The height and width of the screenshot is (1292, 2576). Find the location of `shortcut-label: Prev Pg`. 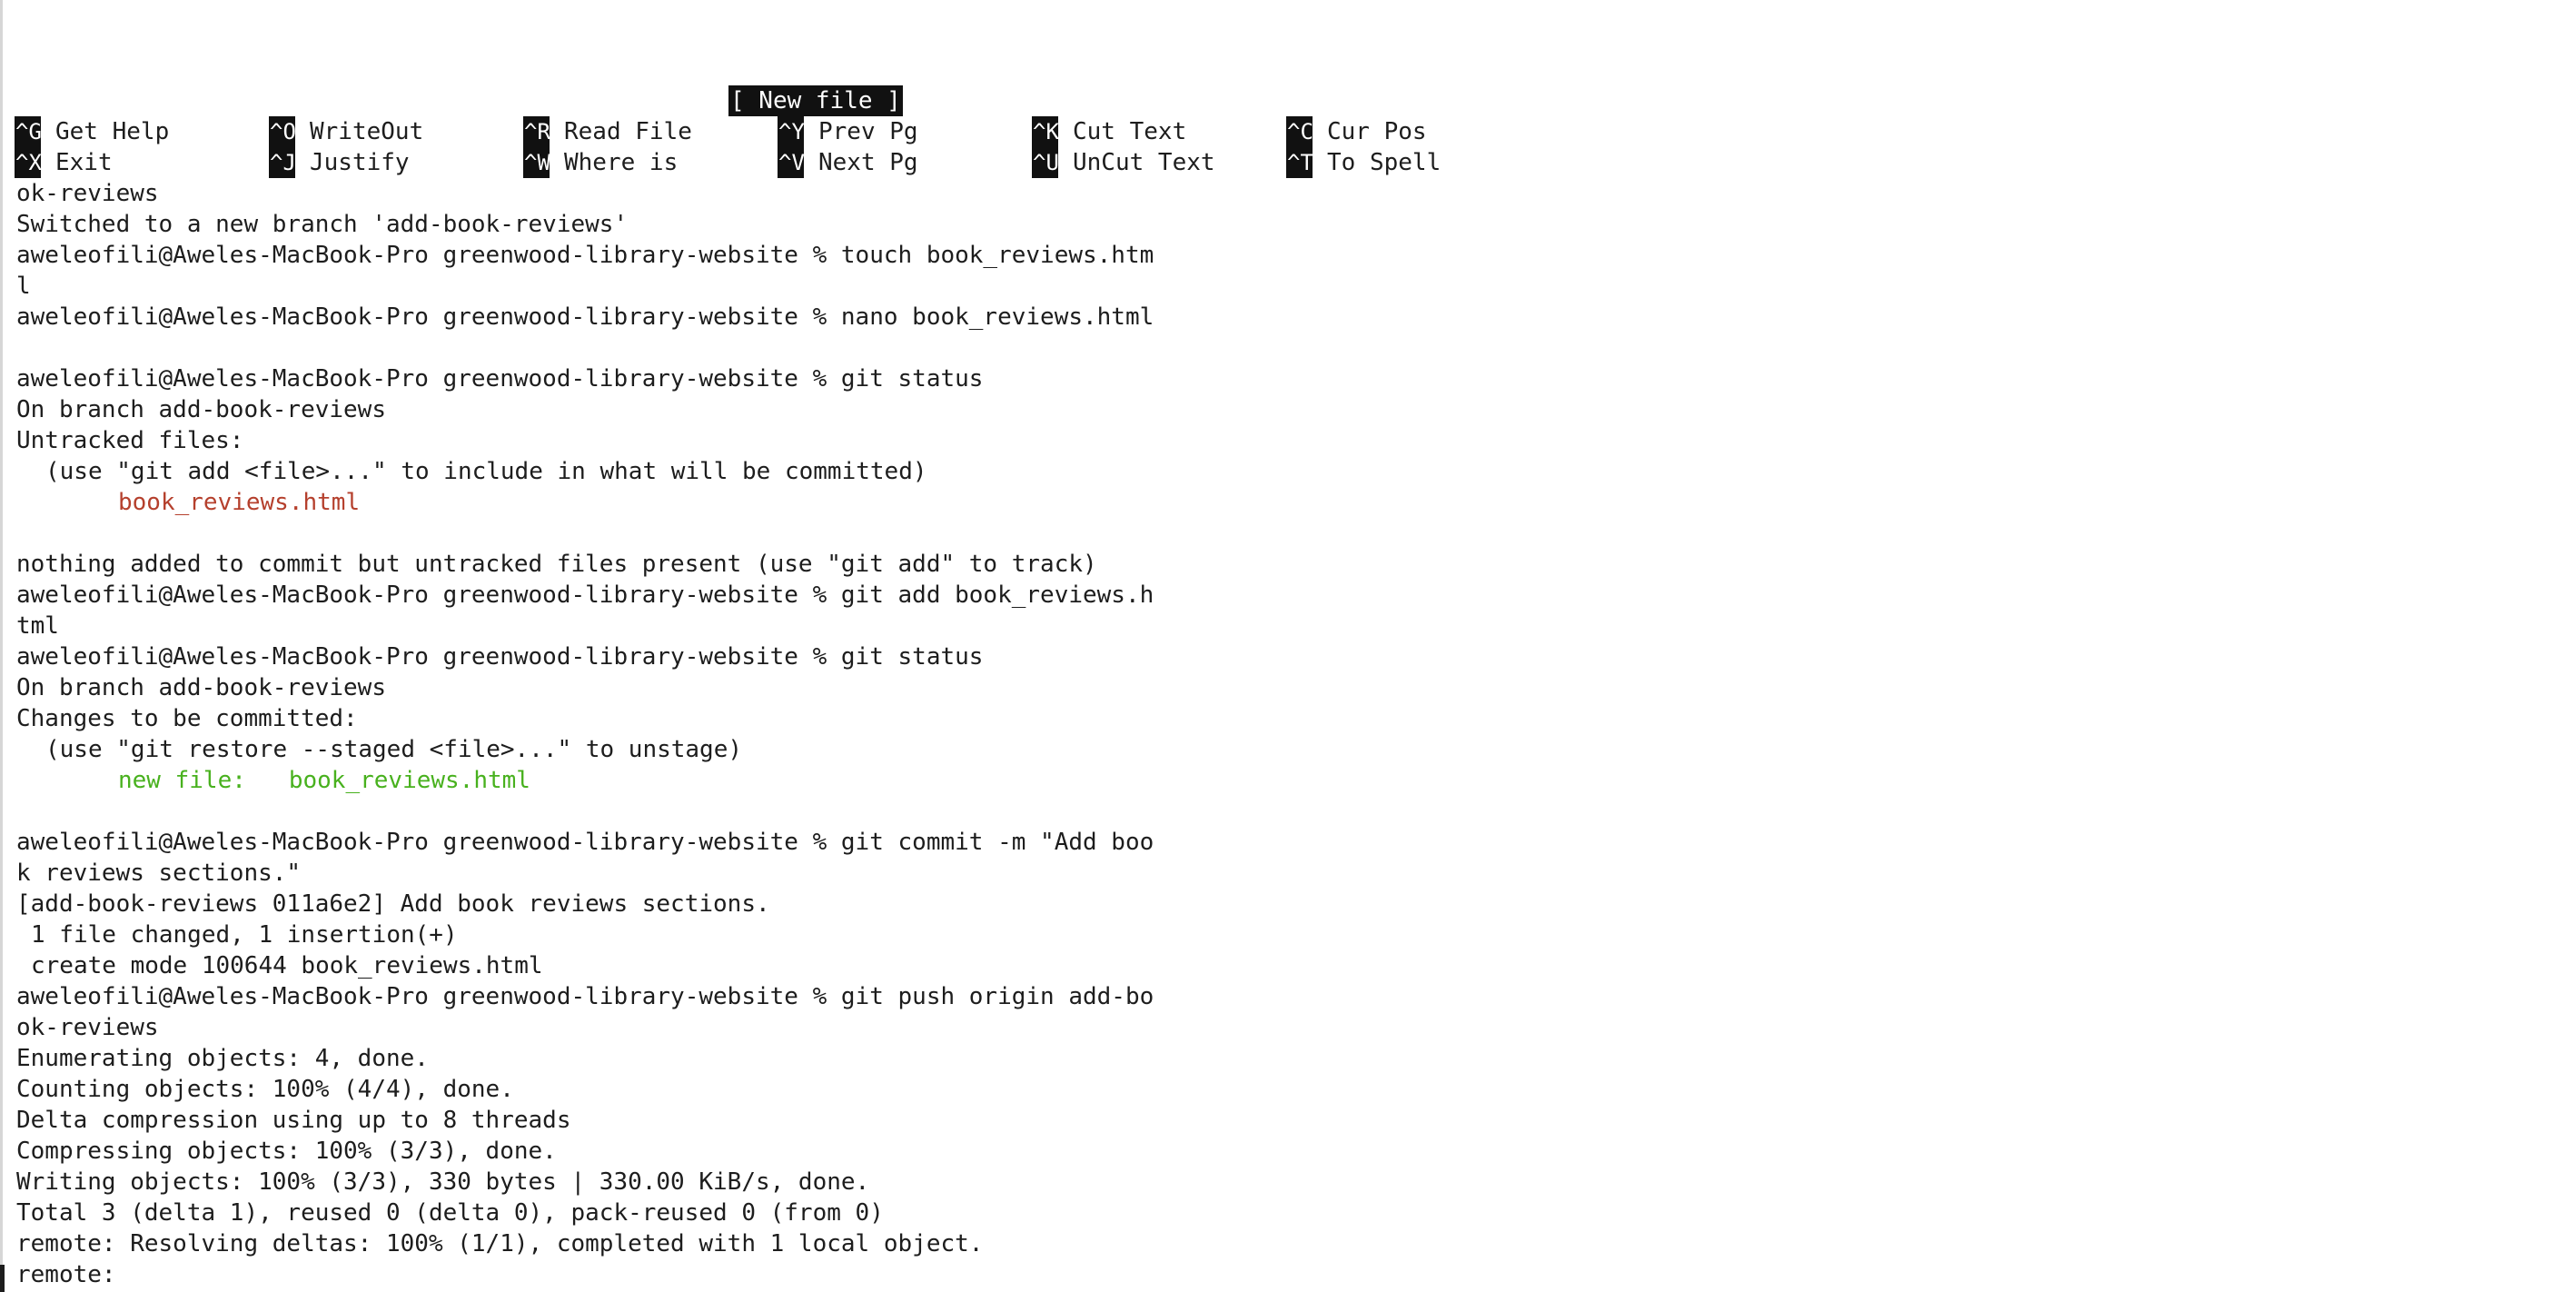

shortcut-label: Prev Pg is located at coordinates (868, 131).